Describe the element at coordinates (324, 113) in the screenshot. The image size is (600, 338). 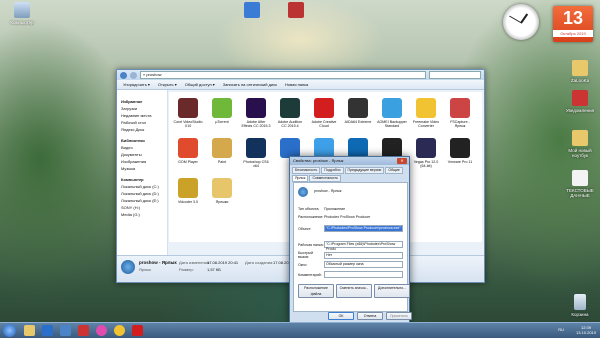
I see `file-item: Adobe Creative Cloud` at that location.